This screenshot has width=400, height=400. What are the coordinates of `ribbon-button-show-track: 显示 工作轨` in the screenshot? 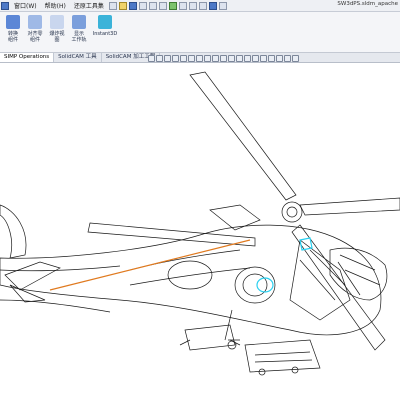 It's located at (79, 32).